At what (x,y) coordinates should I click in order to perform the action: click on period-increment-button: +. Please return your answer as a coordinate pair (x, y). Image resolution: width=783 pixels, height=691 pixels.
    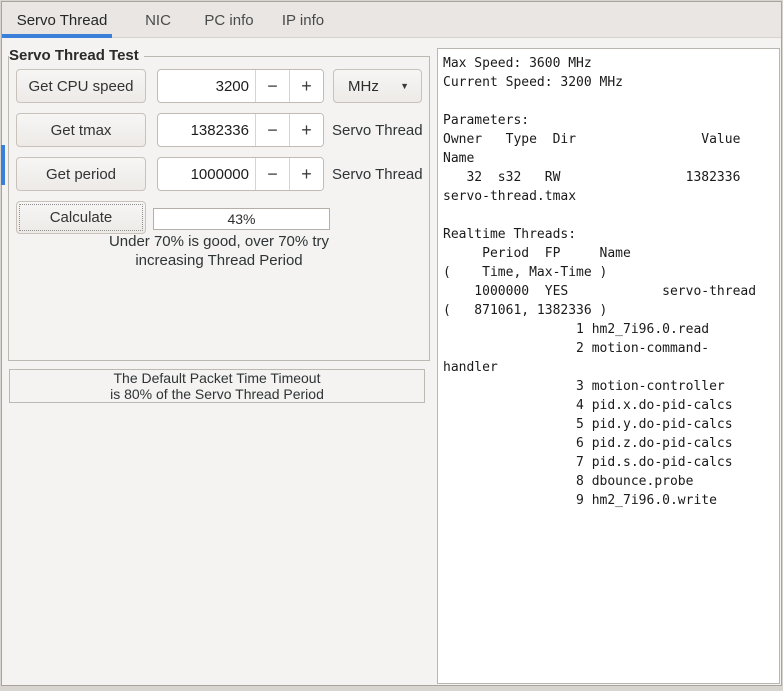
    Looking at the image, I should click on (306, 174).